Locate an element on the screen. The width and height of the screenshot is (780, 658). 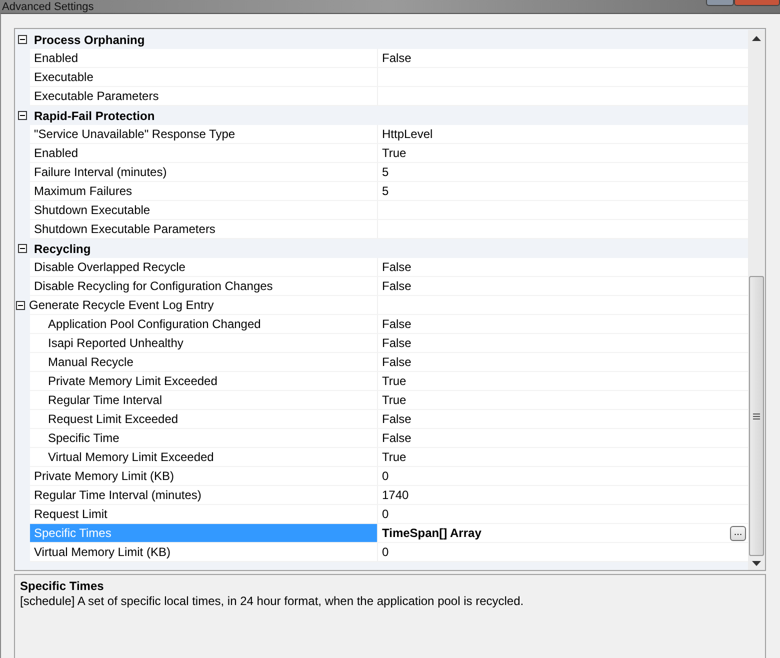
property-row: Disable Overlapped Recycle False is located at coordinates (381, 267).